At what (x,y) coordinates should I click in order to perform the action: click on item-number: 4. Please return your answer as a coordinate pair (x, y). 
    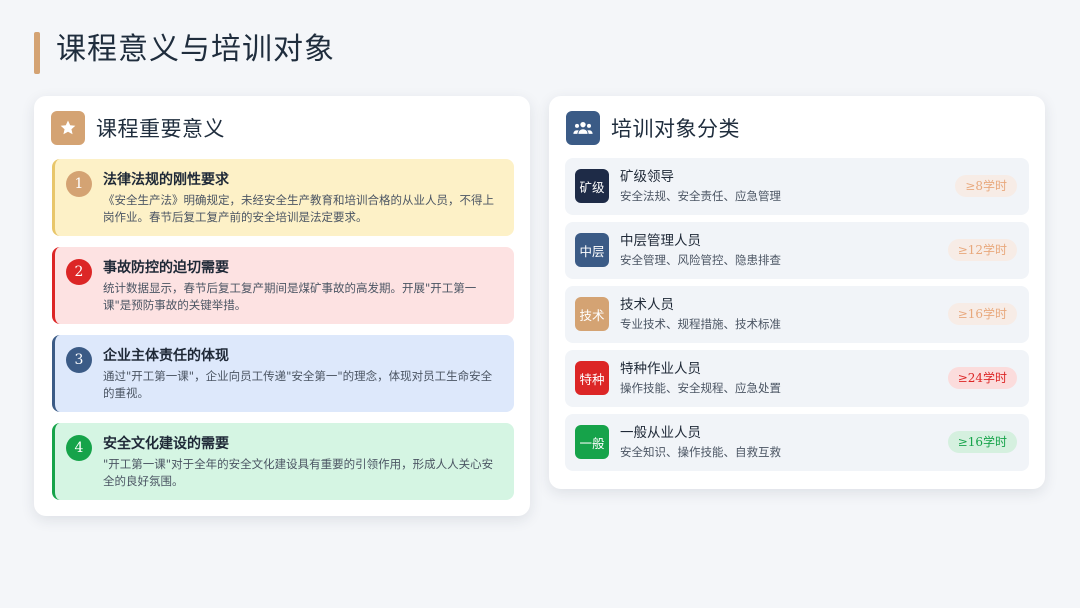
    Looking at the image, I should click on (79, 448).